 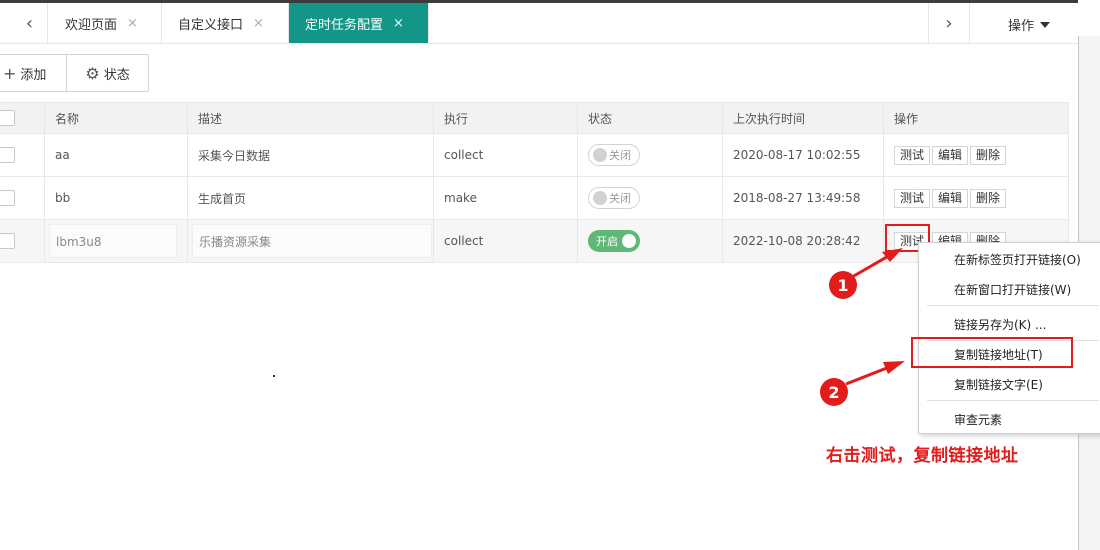 I want to click on arrow-1-head, so click(x=892, y=255).